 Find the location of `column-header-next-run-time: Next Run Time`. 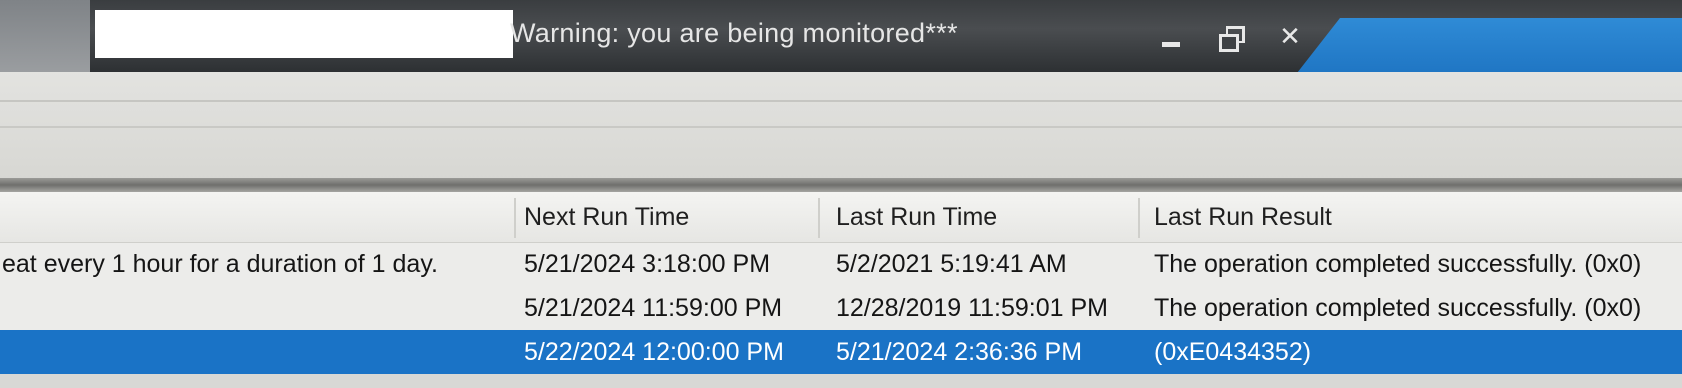

column-header-next-run-time: Next Run Time is located at coordinates (606, 217).